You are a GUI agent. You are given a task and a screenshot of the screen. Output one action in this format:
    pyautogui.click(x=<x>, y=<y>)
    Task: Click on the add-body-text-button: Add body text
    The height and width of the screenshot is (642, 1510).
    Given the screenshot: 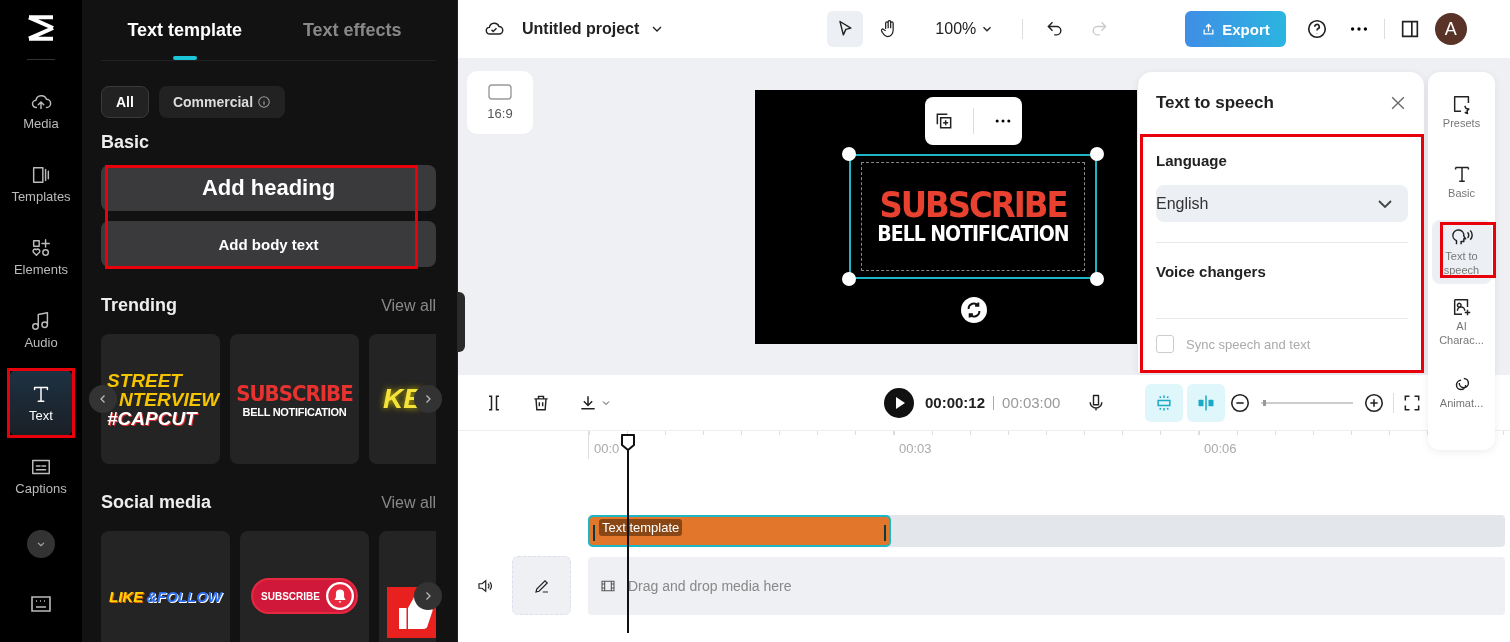 What is the action you would take?
    pyautogui.click(x=268, y=244)
    